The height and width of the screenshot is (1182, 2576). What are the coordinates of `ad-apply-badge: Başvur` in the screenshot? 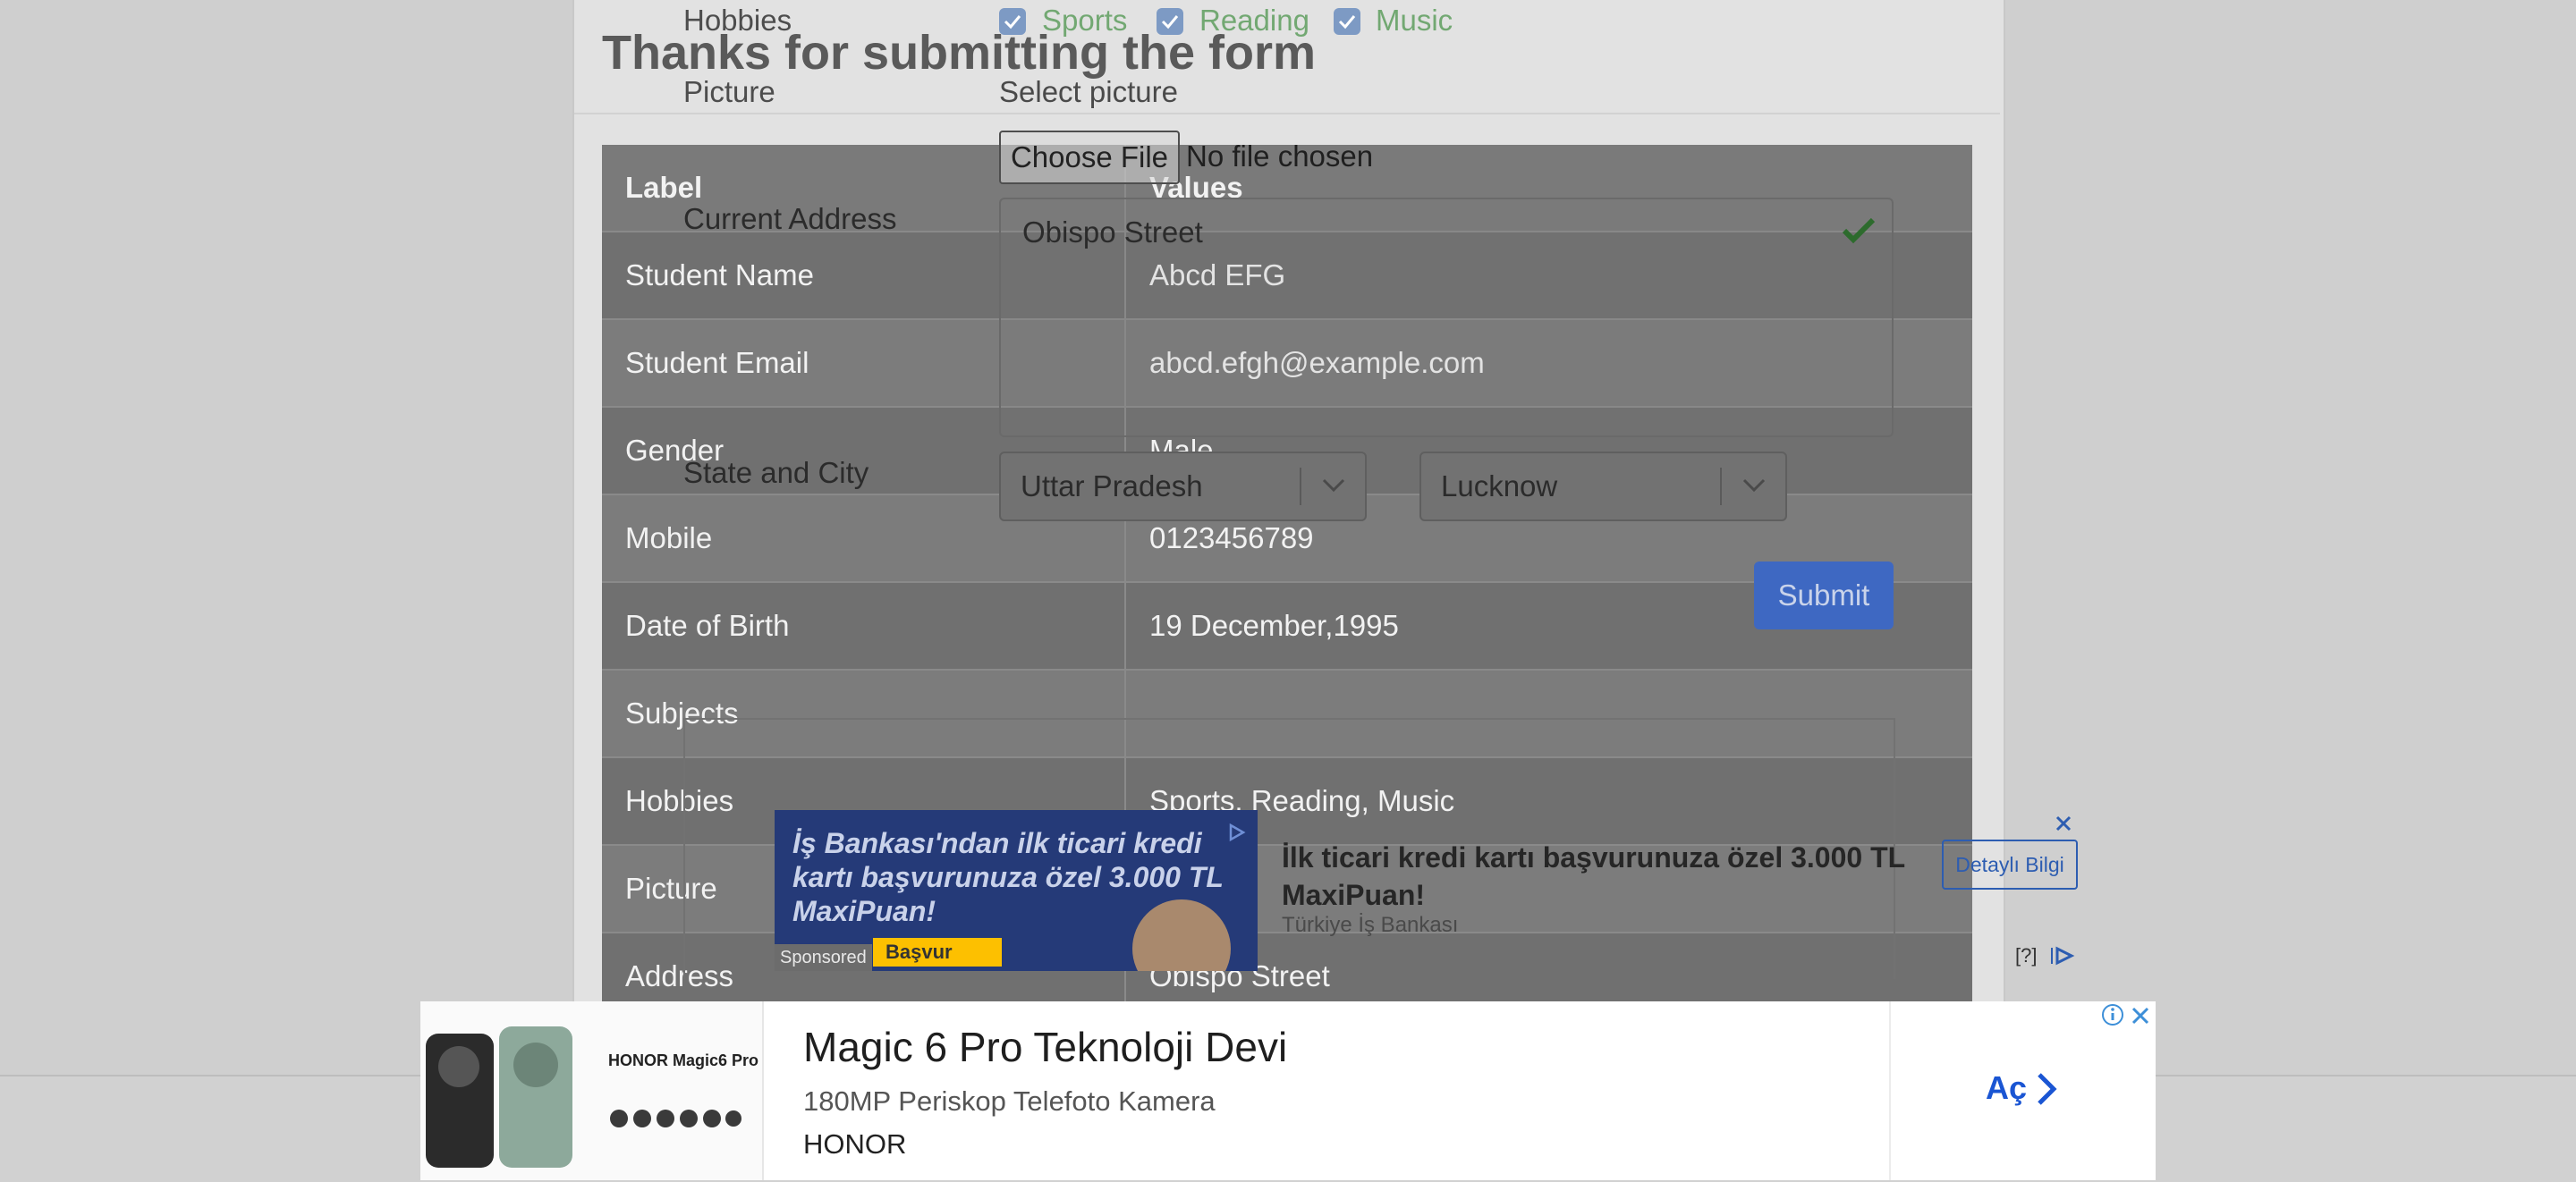 It's located at (937, 952).